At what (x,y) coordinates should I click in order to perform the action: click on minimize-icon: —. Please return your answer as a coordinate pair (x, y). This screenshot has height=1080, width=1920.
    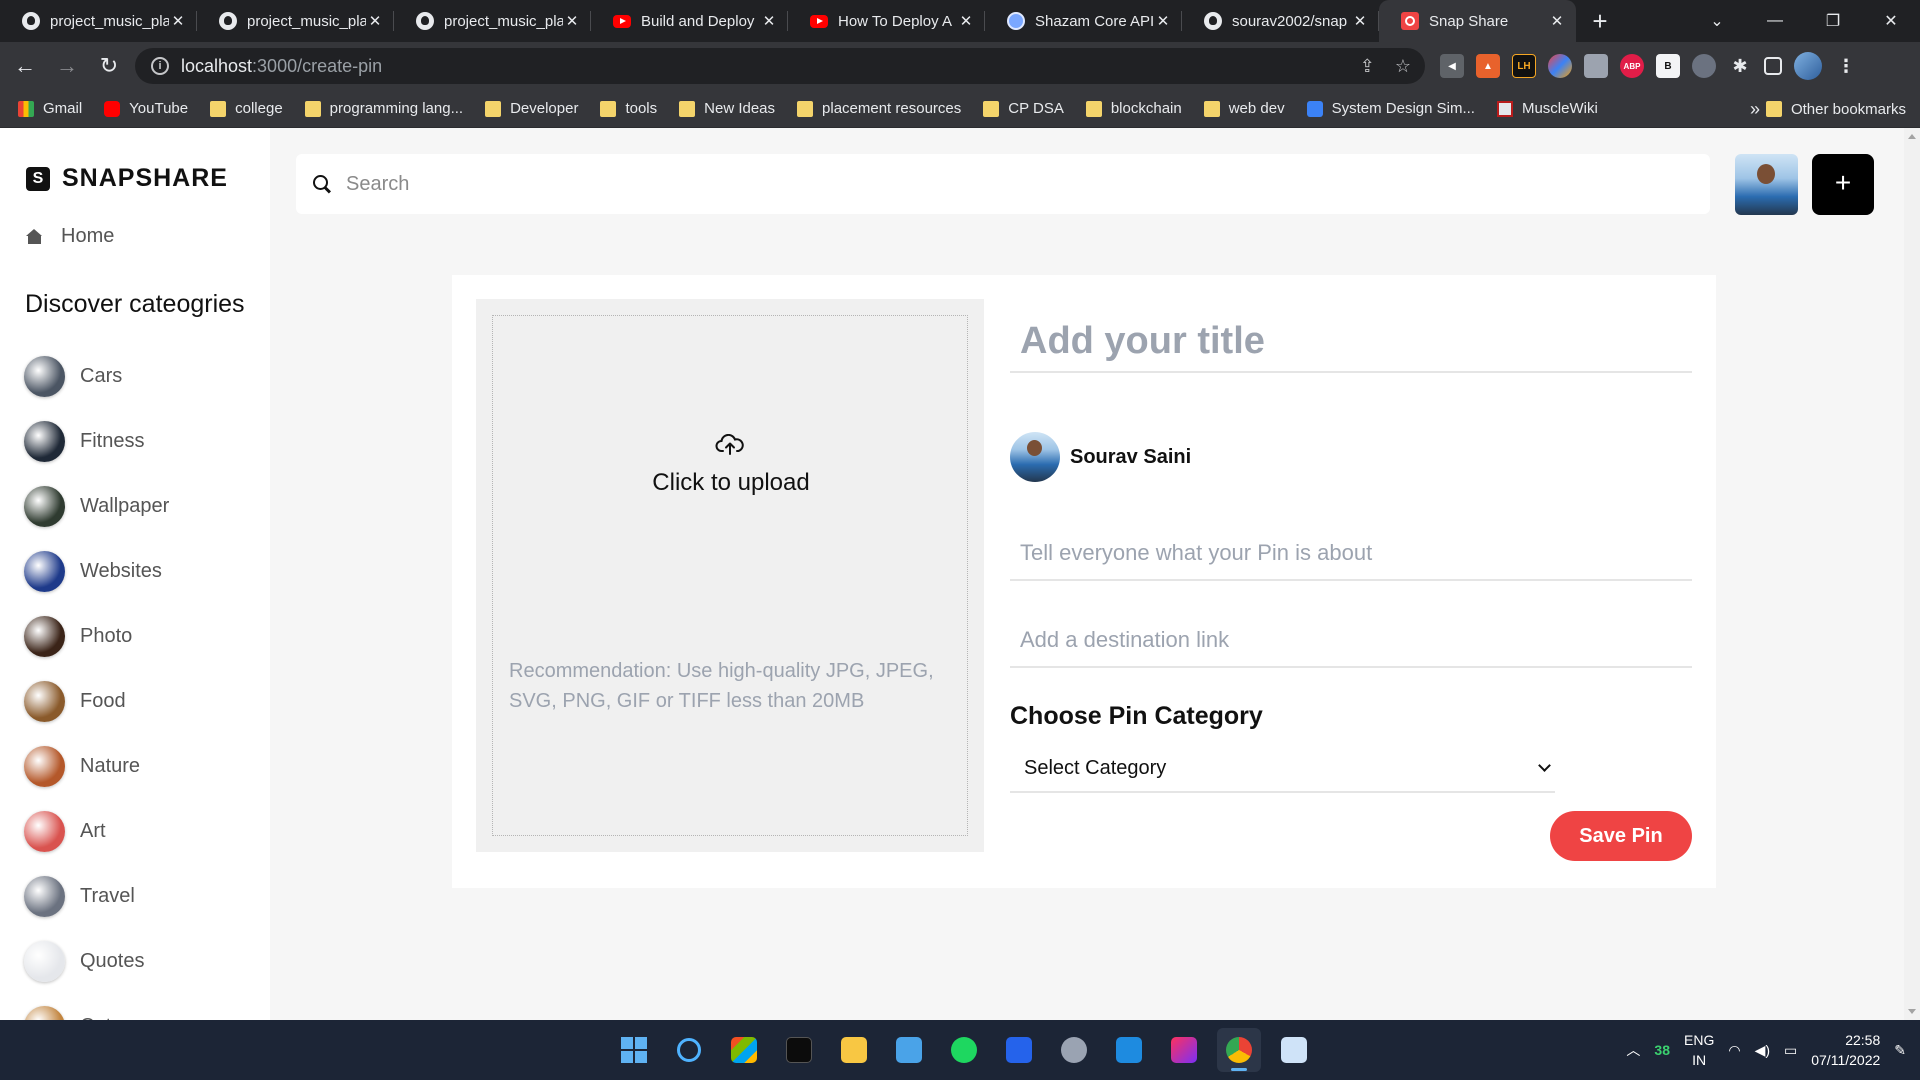
    Looking at the image, I should click on (1775, 21).